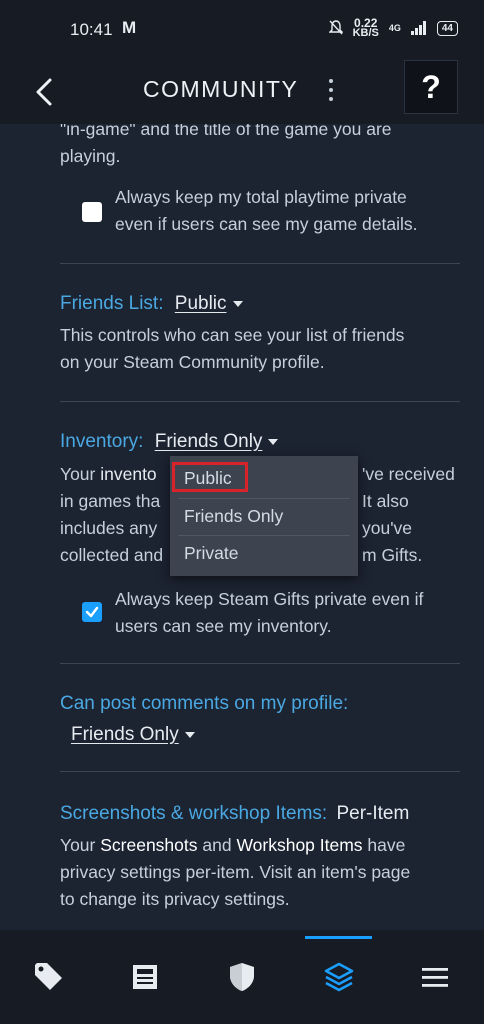  I want to click on screenshots-label: Screenshots & workshop Items:, so click(194, 813).